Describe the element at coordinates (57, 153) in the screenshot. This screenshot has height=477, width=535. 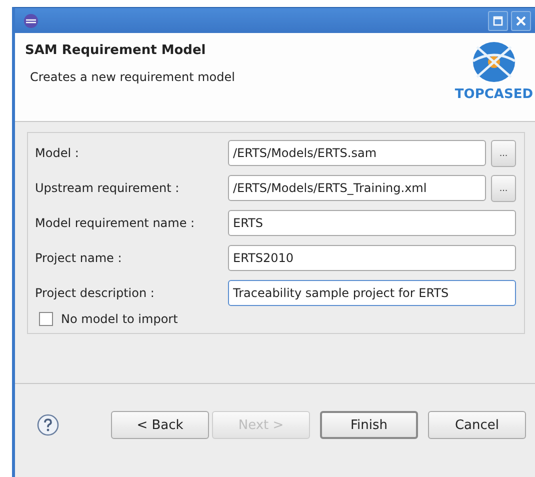
I see `field-label: Model :` at that location.